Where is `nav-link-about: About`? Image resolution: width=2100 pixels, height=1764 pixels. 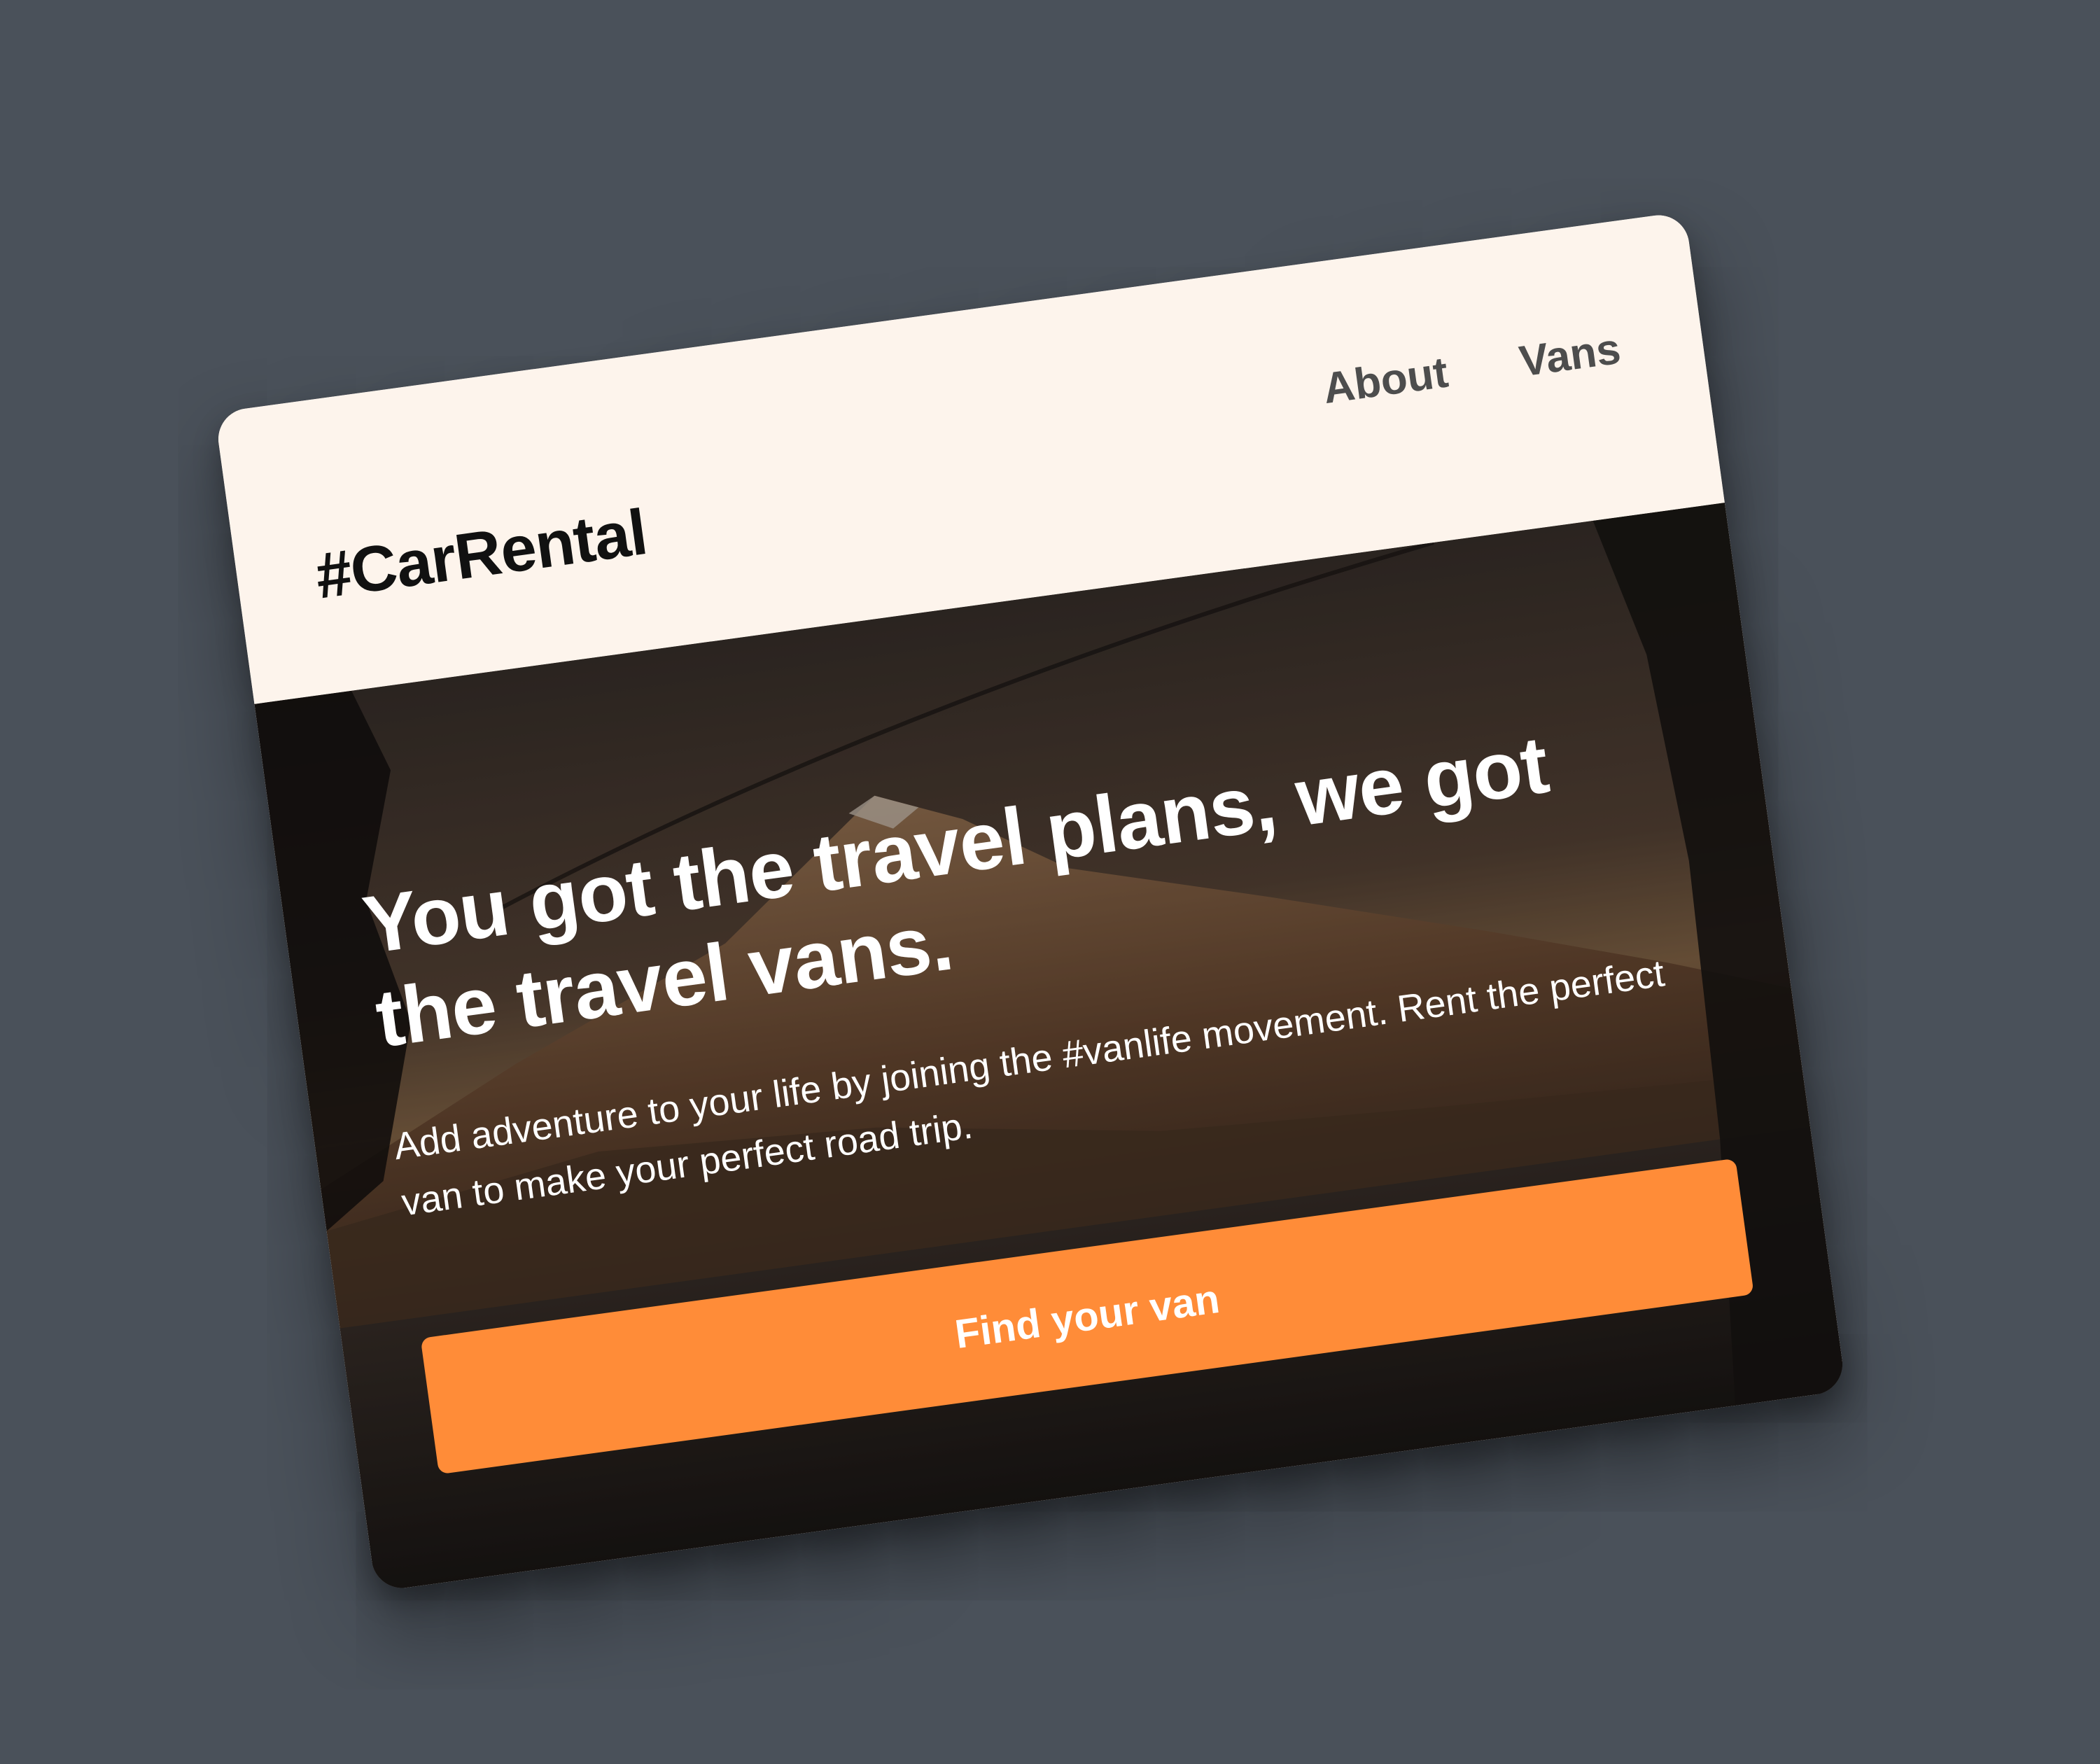
nav-link-about: About is located at coordinates (1385, 380).